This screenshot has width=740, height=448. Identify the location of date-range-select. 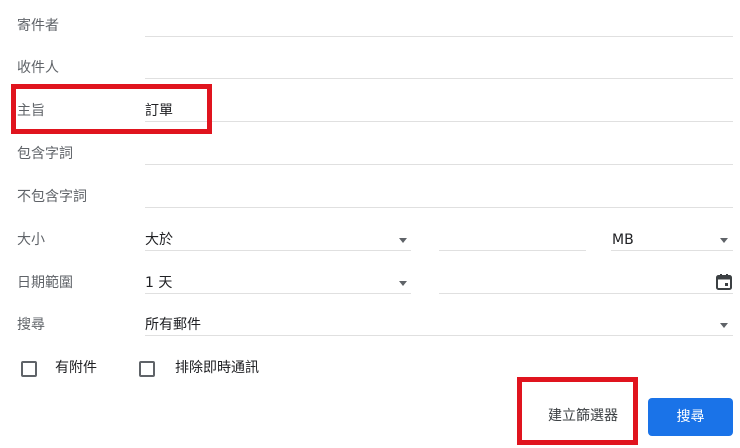
(278, 280).